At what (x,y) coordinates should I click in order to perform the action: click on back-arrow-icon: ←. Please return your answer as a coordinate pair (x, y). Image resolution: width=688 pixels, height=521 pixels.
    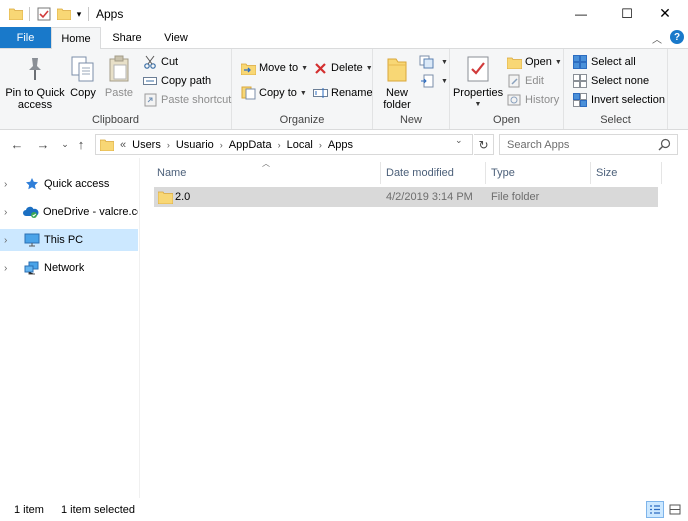
    Looking at the image, I should click on (17, 144).